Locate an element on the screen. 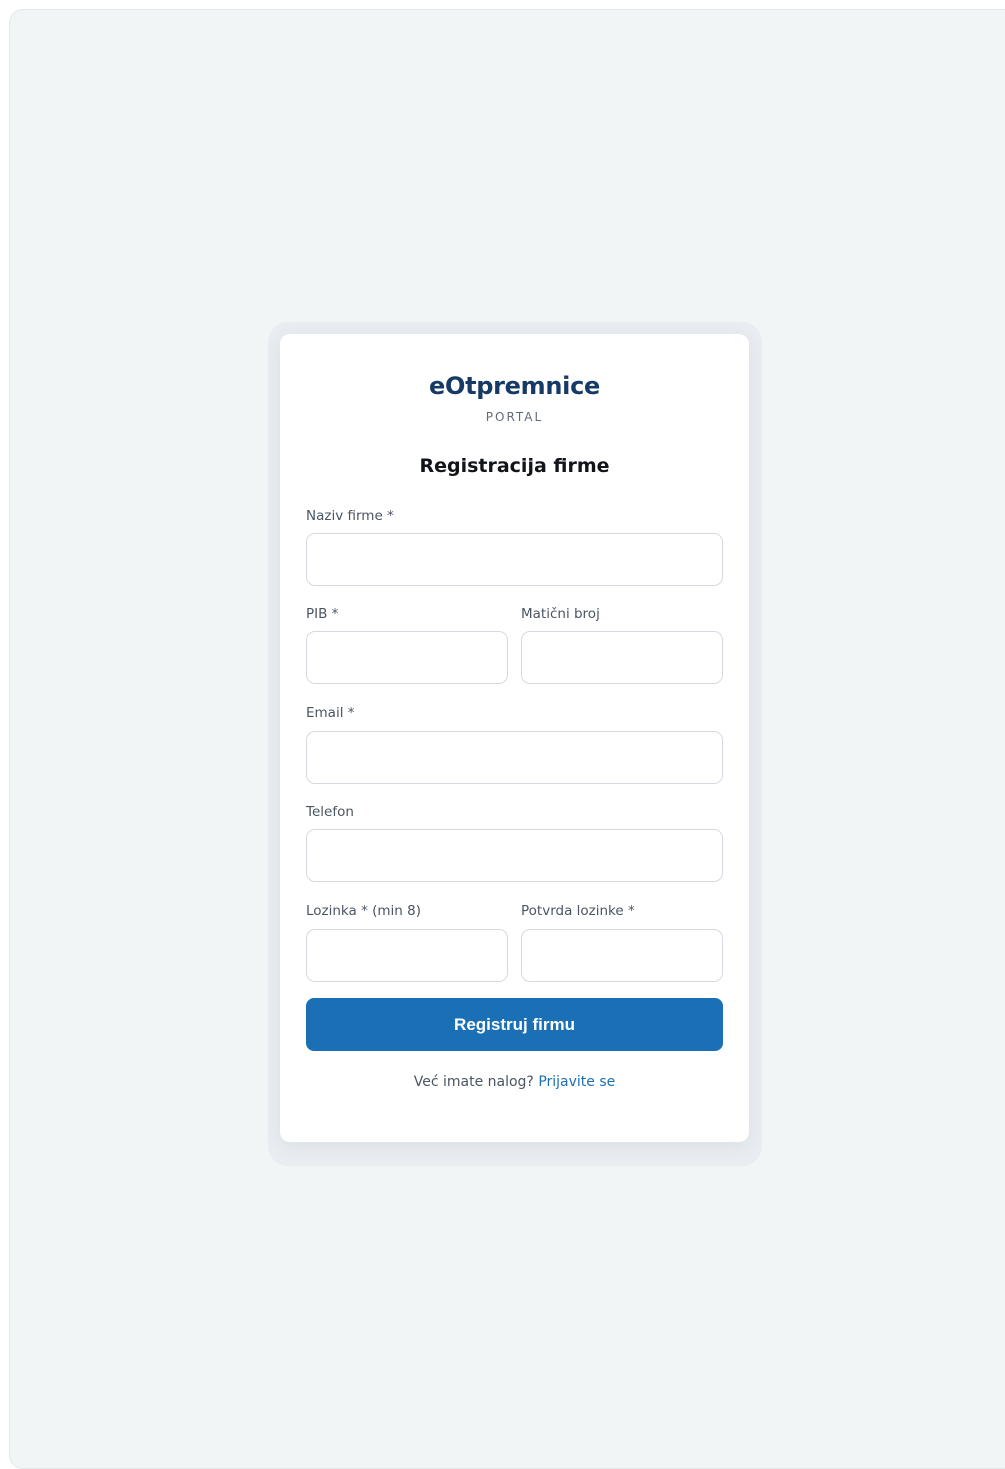 This screenshot has height=1469, width=1005. registration-number-input is located at coordinates (622, 657).